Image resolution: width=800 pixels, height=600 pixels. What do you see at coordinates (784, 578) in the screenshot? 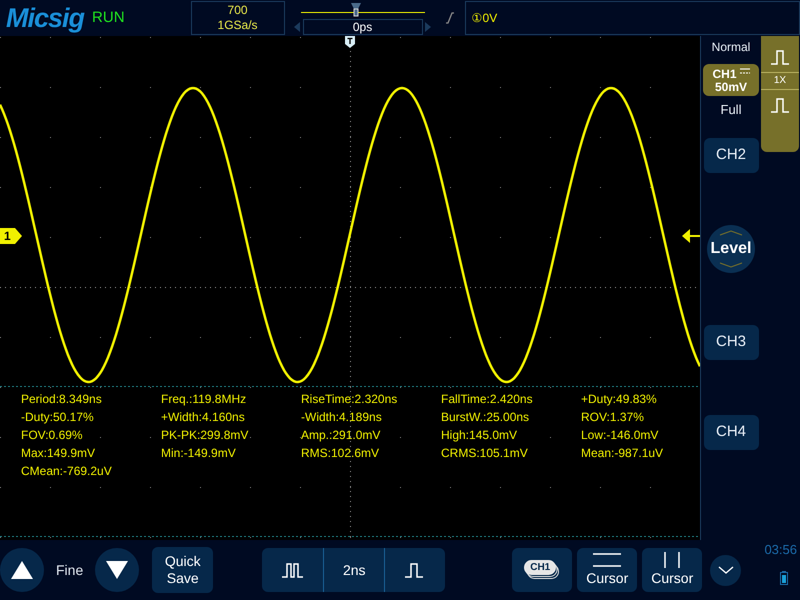
I see `battery-icon` at bounding box center [784, 578].